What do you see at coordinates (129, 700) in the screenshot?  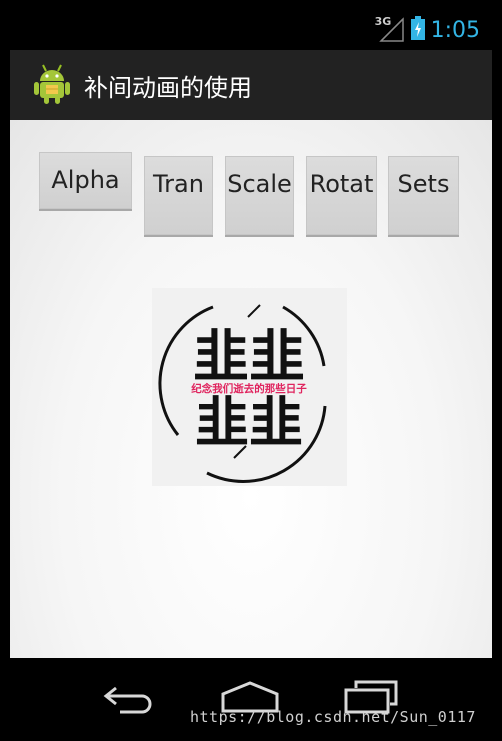 I see `back-icon` at bounding box center [129, 700].